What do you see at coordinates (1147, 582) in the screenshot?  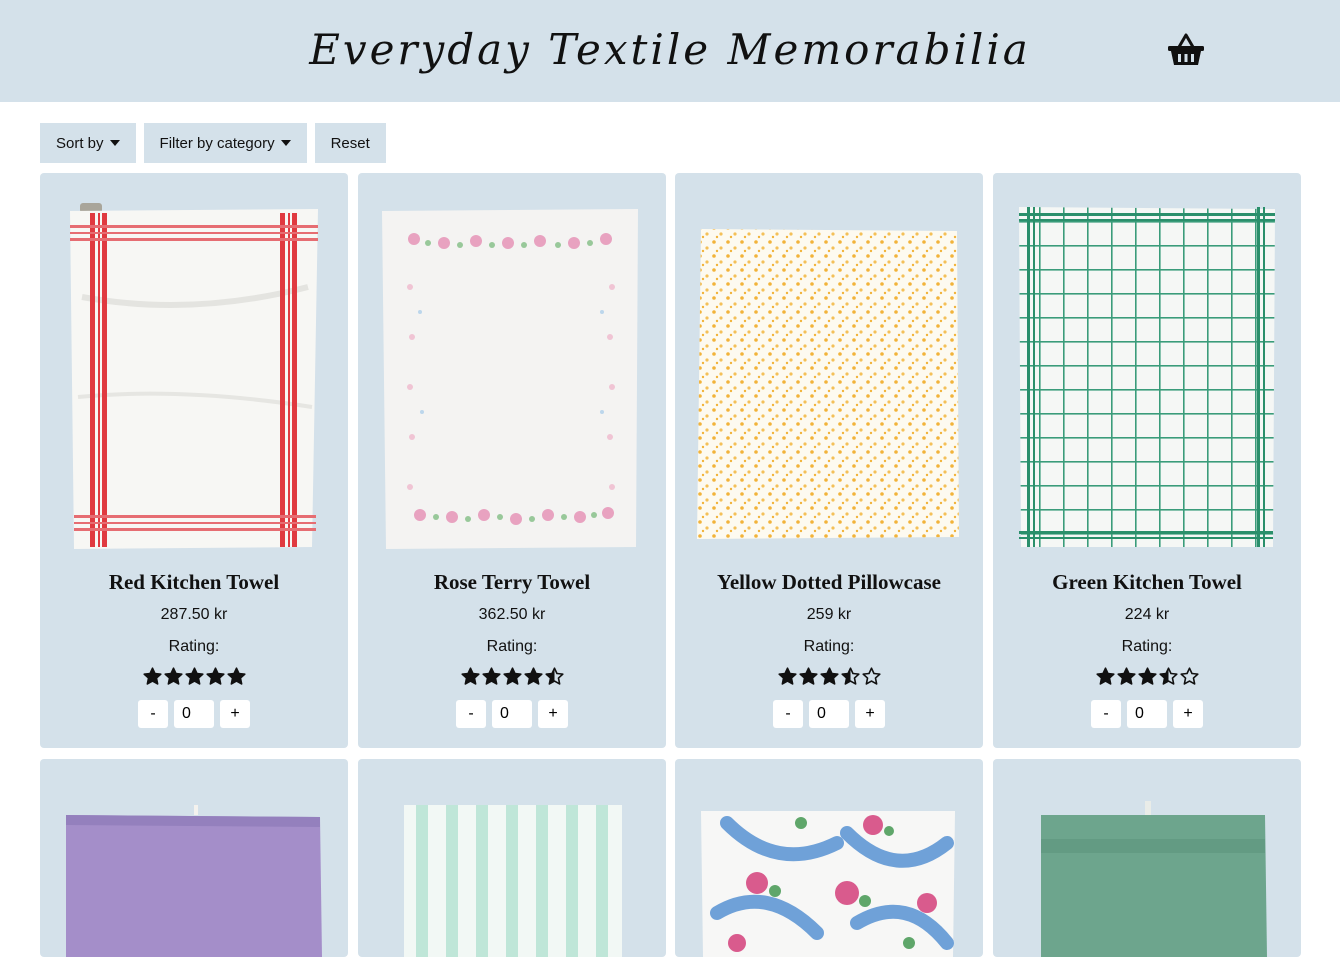 I see `product-name: Green Kitchen Towel` at bounding box center [1147, 582].